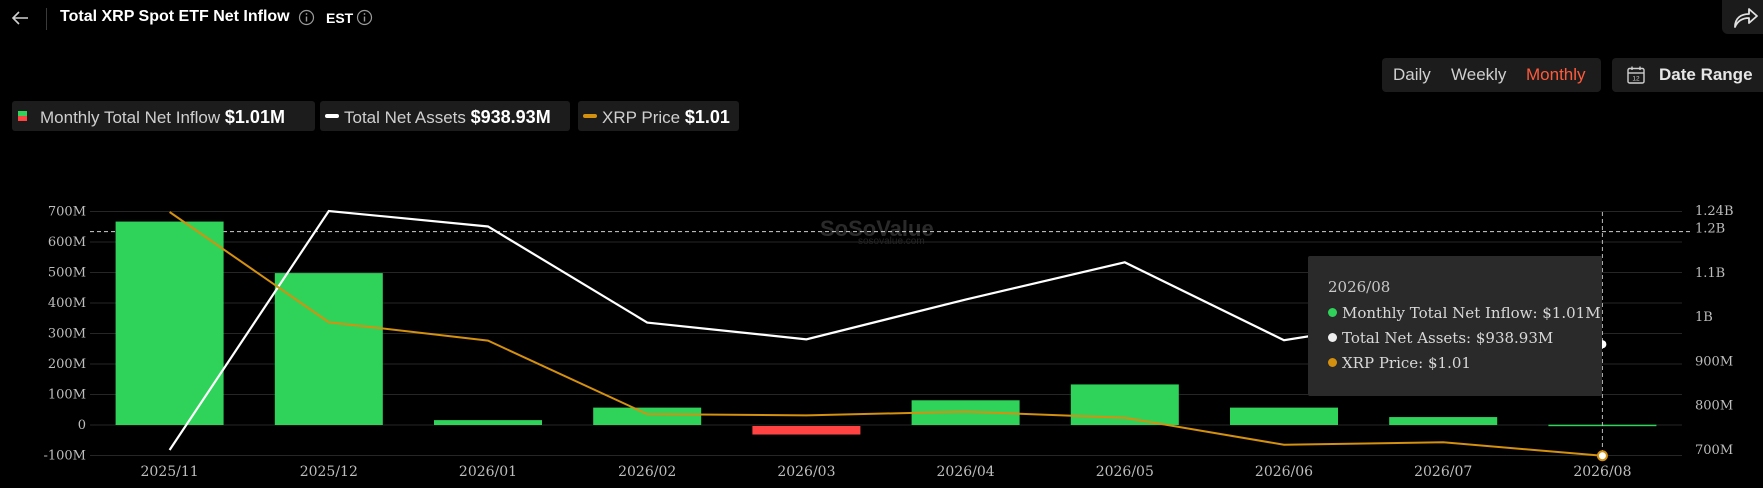 The image size is (1763, 488). What do you see at coordinates (67, 334) in the screenshot?
I see `y-left-tick-label: 300M` at bounding box center [67, 334].